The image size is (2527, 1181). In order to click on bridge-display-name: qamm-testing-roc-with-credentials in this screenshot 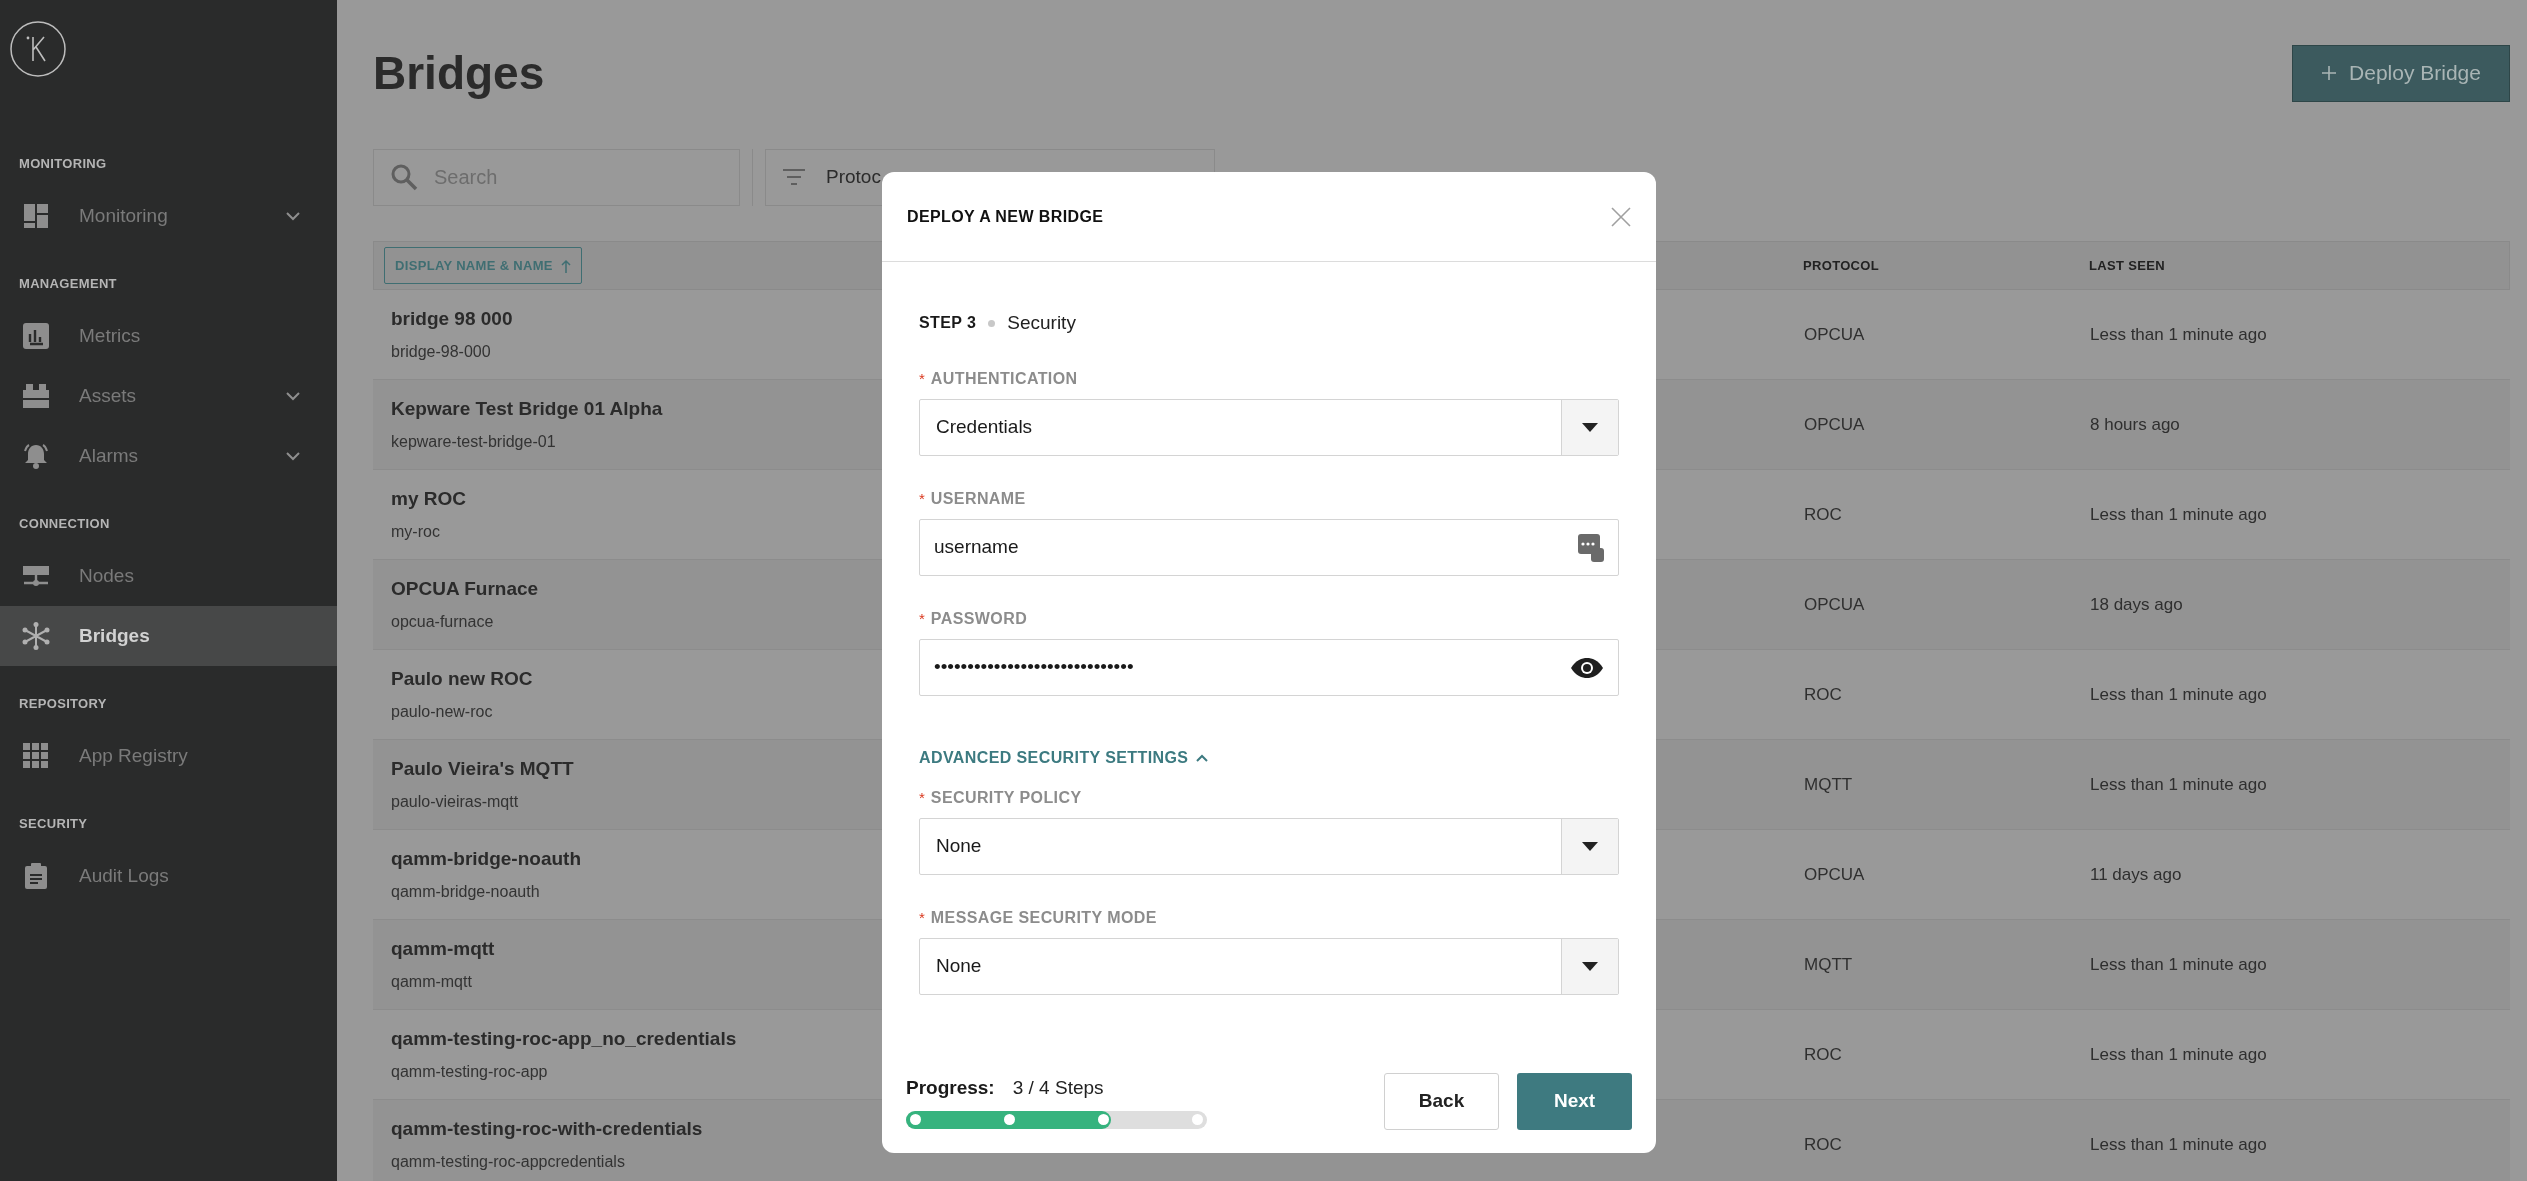, I will do `click(547, 1129)`.